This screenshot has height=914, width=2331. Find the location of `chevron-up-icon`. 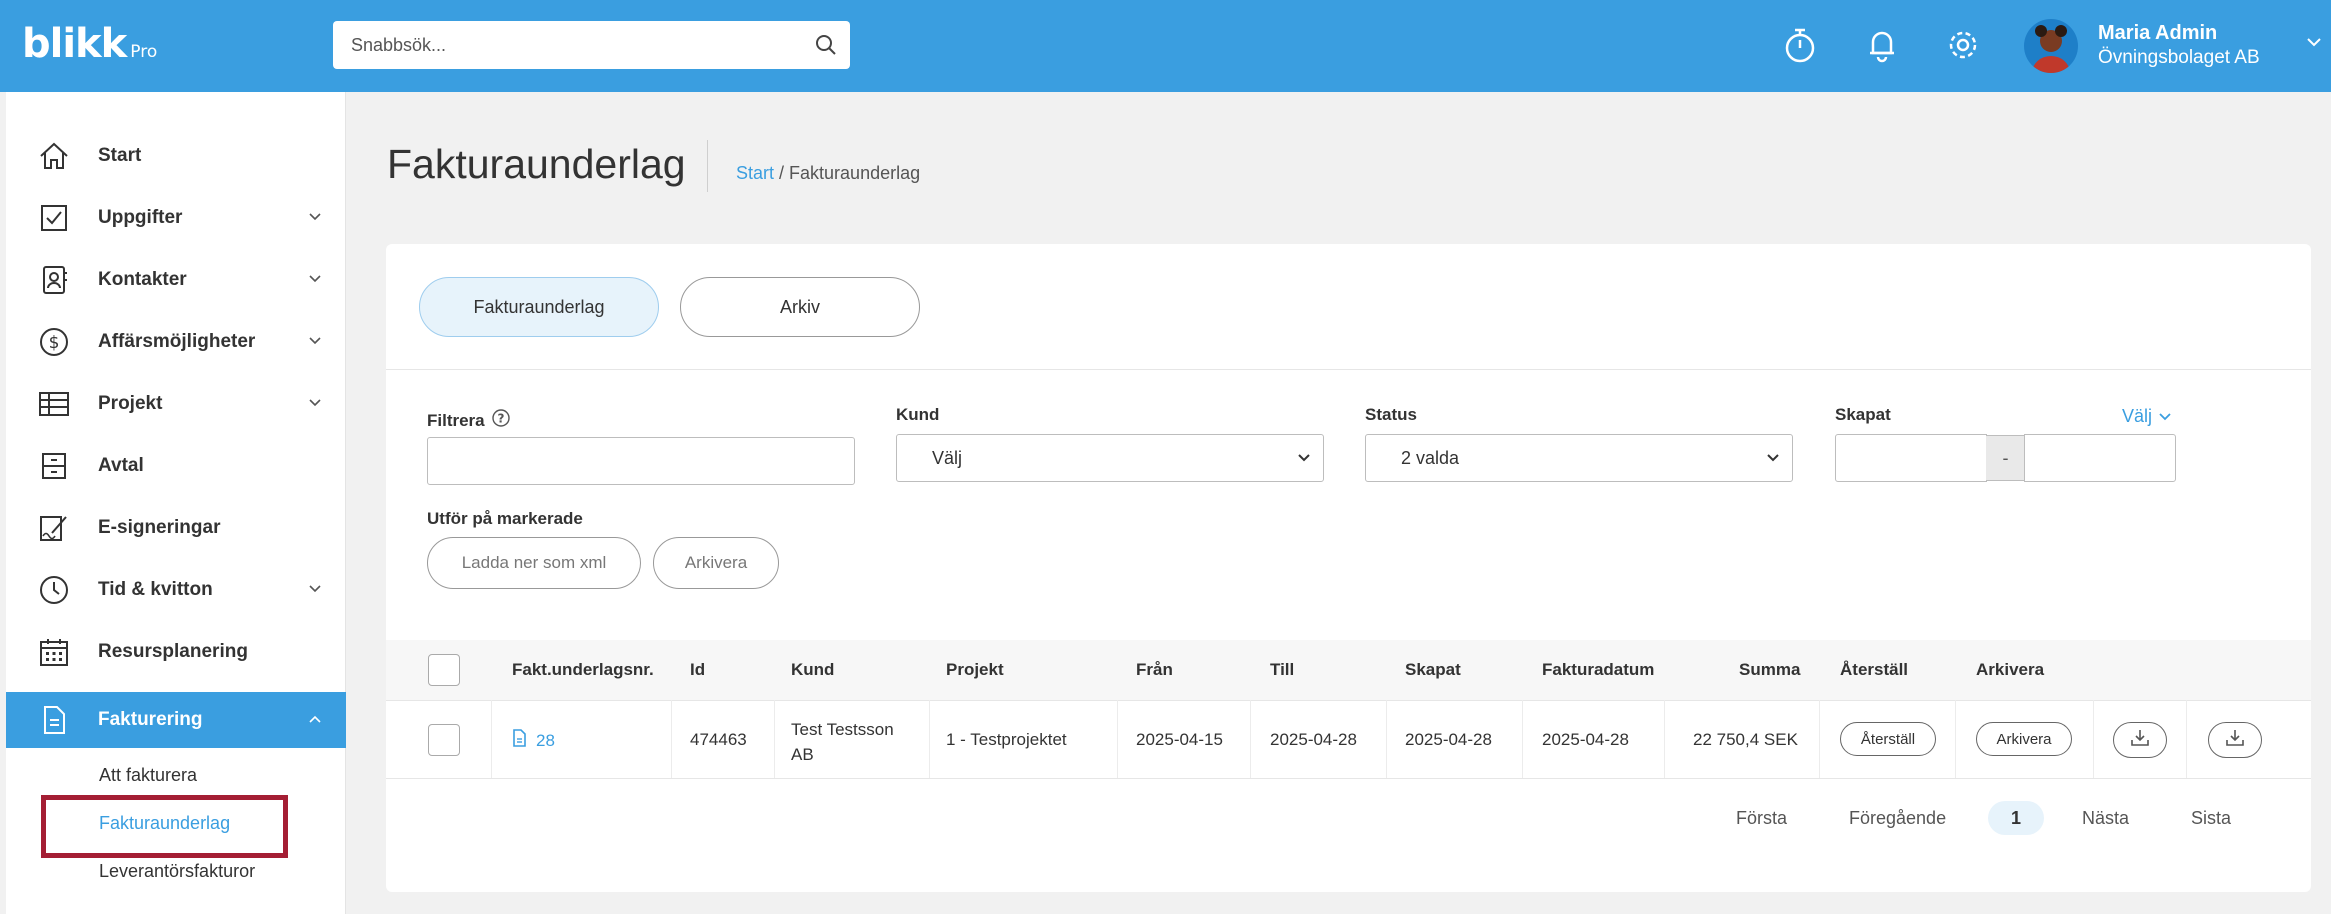

chevron-up-icon is located at coordinates (315, 720).